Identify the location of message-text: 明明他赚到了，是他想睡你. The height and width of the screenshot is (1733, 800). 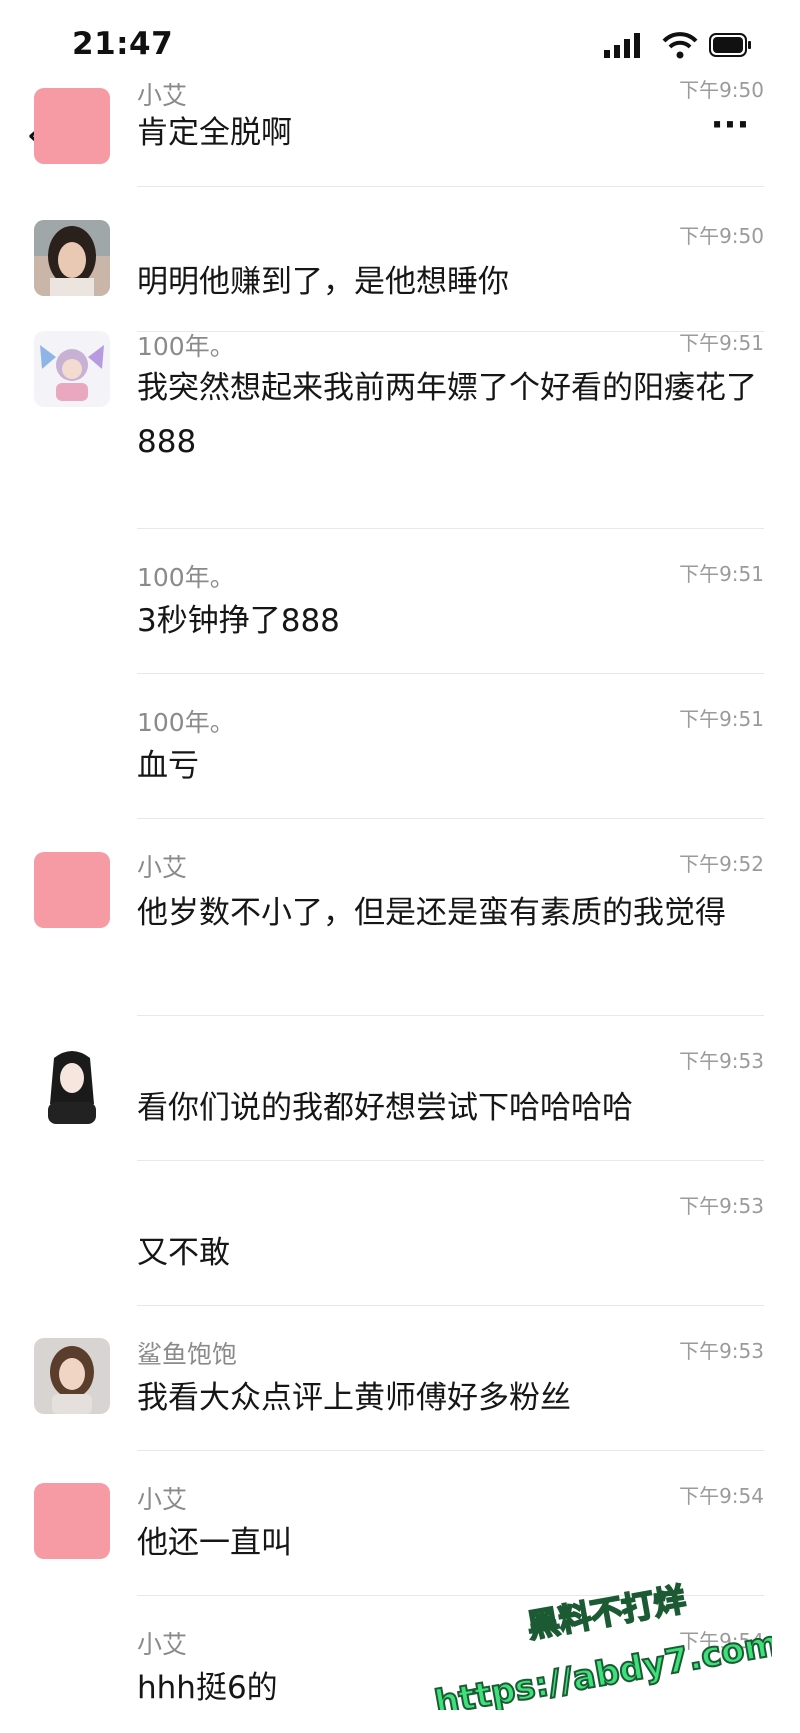
(323, 282).